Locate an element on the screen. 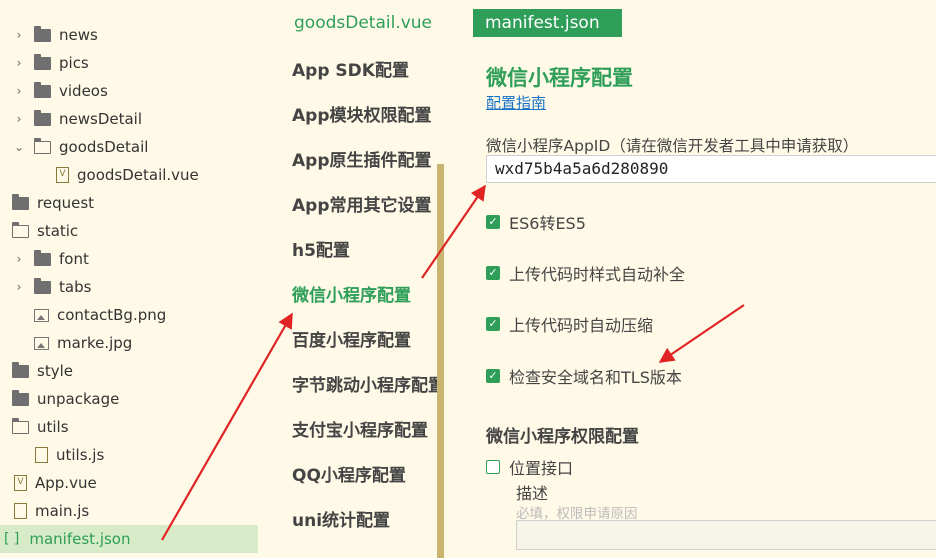 Image resolution: width=936 pixels, height=558 pixels. nav-scrollbar is located at coordinates (440, 361).